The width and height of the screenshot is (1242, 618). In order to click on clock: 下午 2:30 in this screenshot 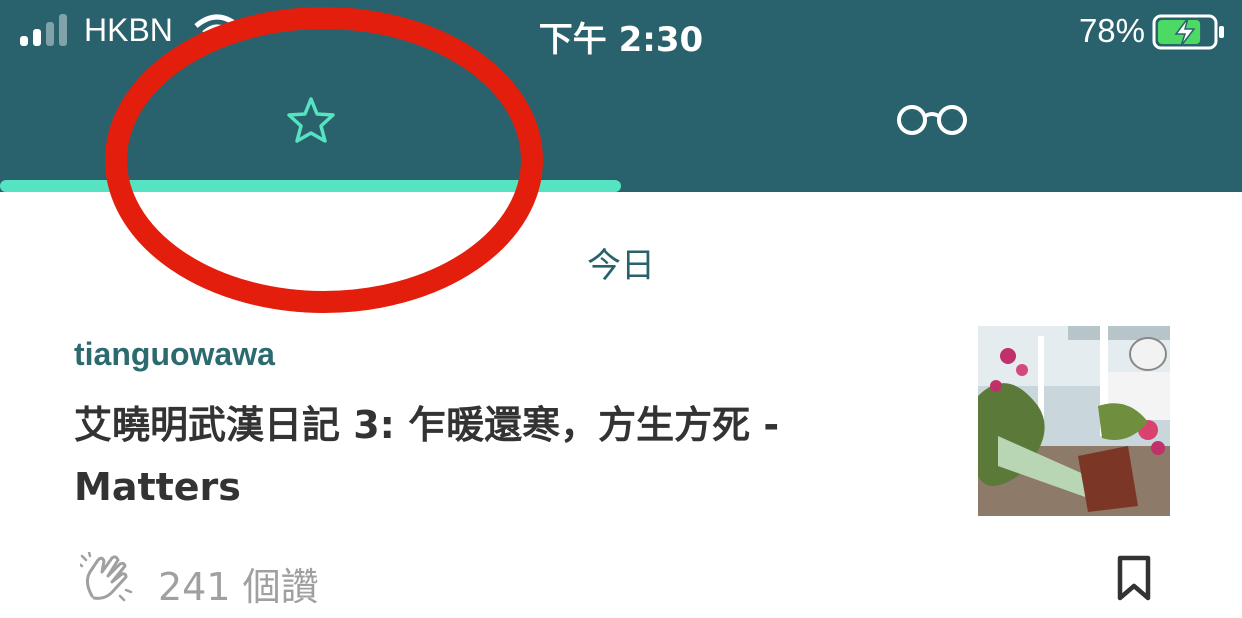, I will do `click(621, 40)`.